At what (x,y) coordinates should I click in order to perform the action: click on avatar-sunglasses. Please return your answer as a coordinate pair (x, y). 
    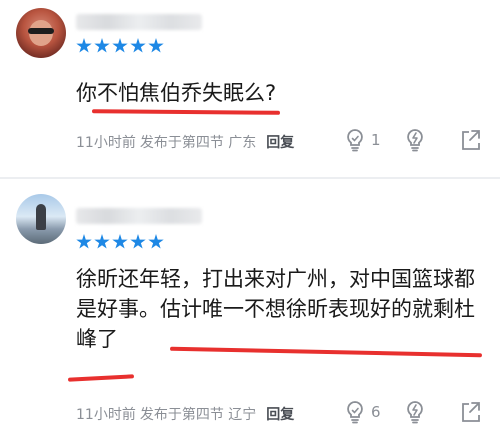
    Looking at the image, I should click on (41, 31).